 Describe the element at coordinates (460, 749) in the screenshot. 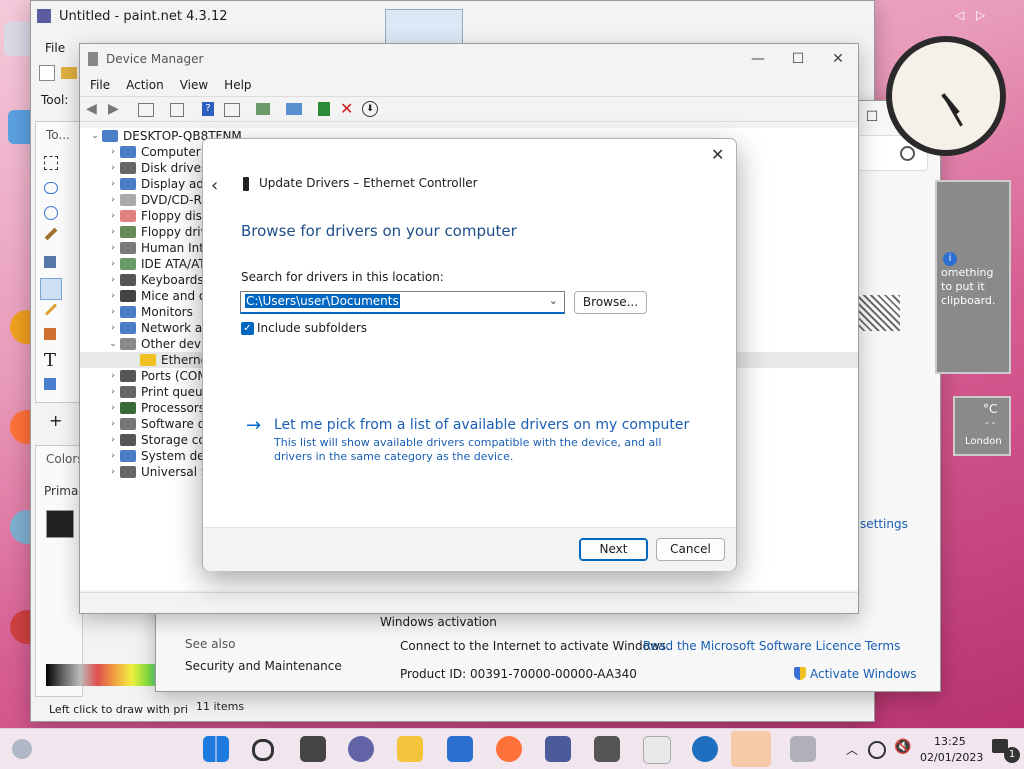

I see `store-icon` at that location.